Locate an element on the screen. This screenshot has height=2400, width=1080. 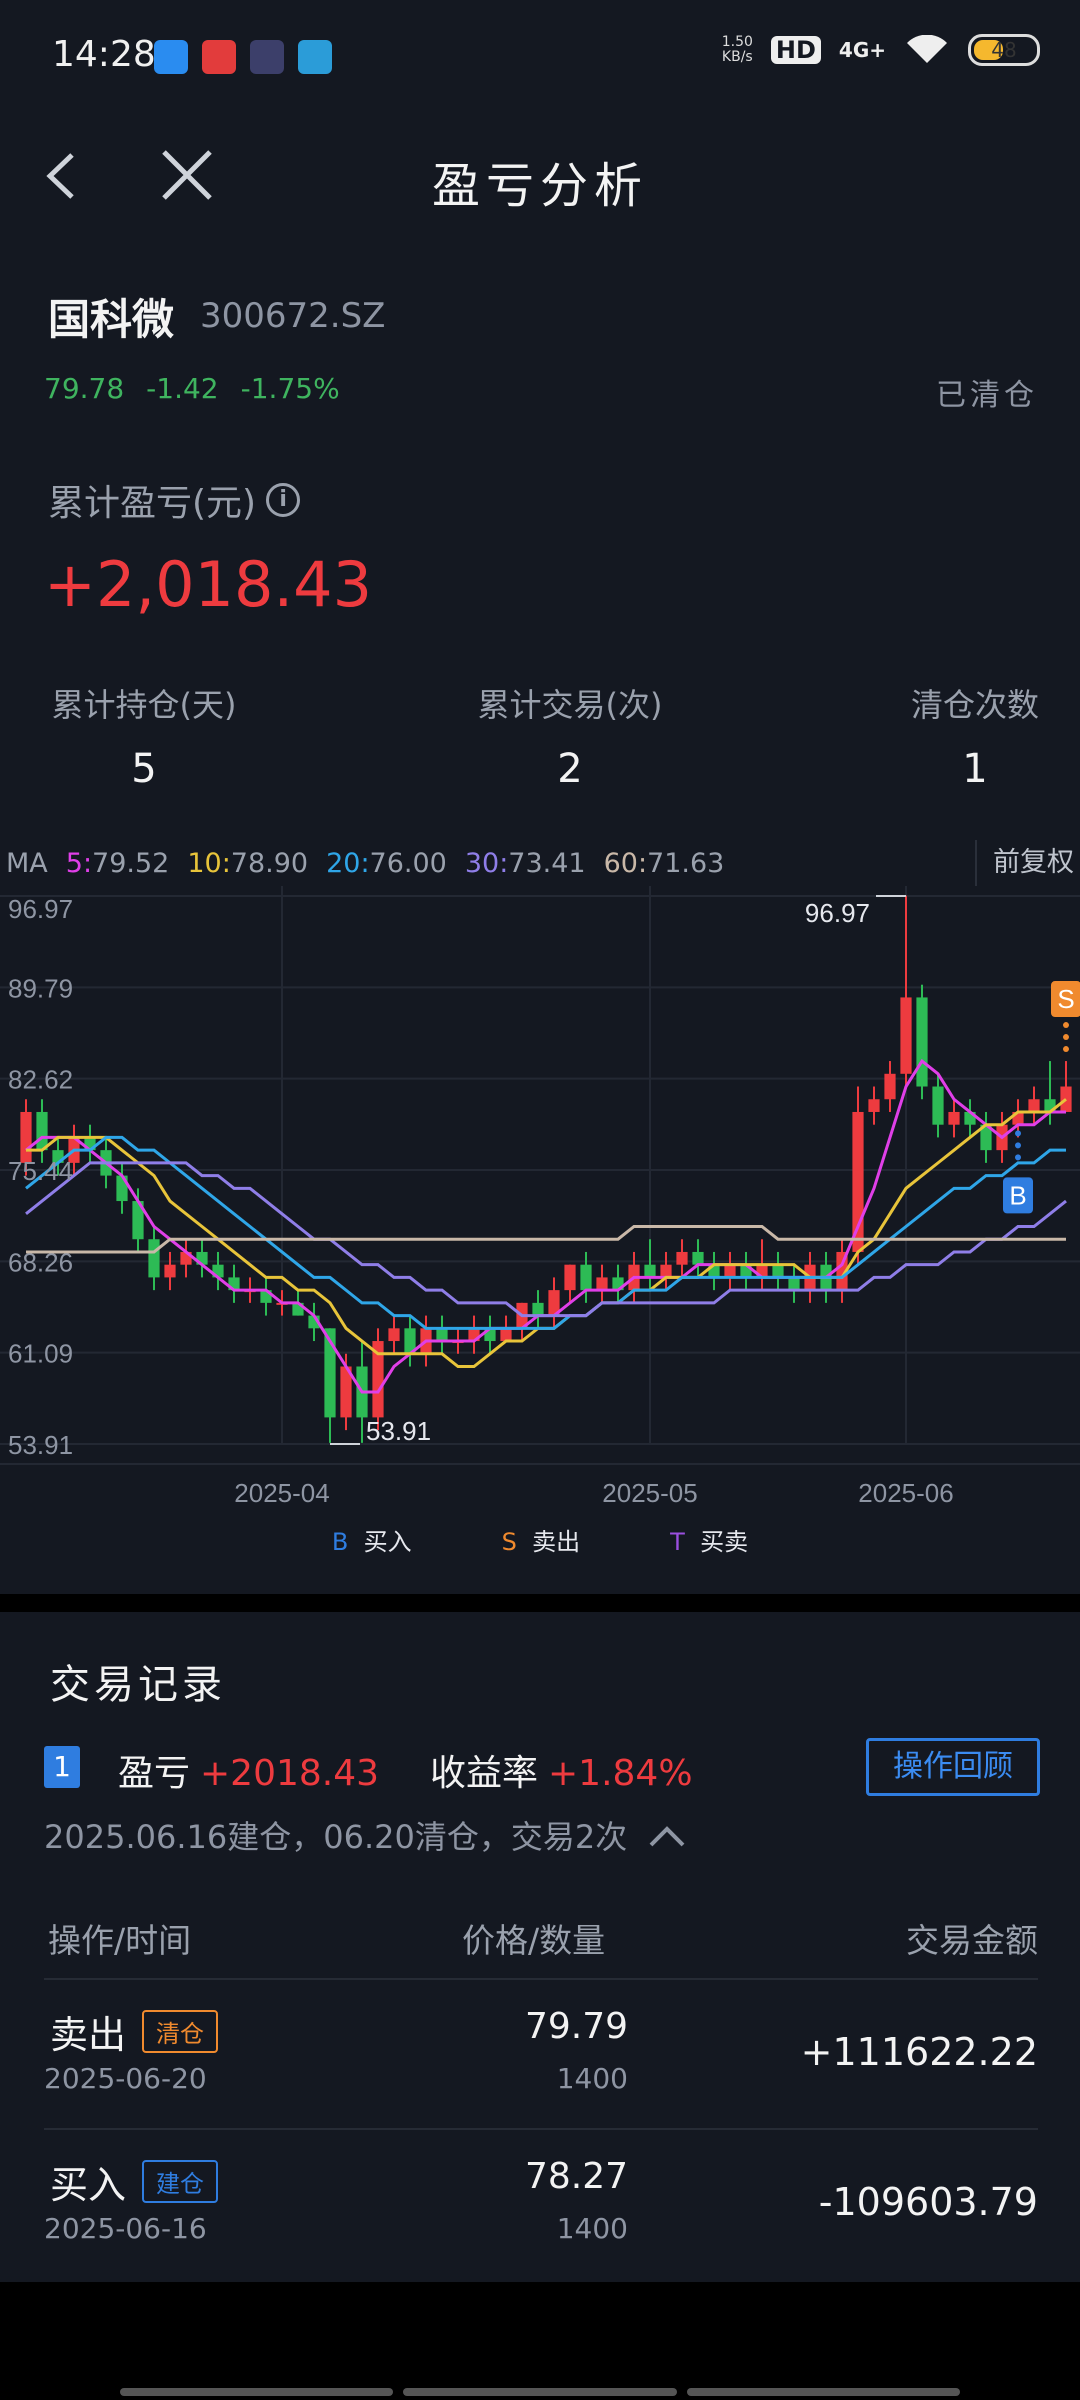
pnl-value: +2,018.43 is located at coordinates (208, 584).